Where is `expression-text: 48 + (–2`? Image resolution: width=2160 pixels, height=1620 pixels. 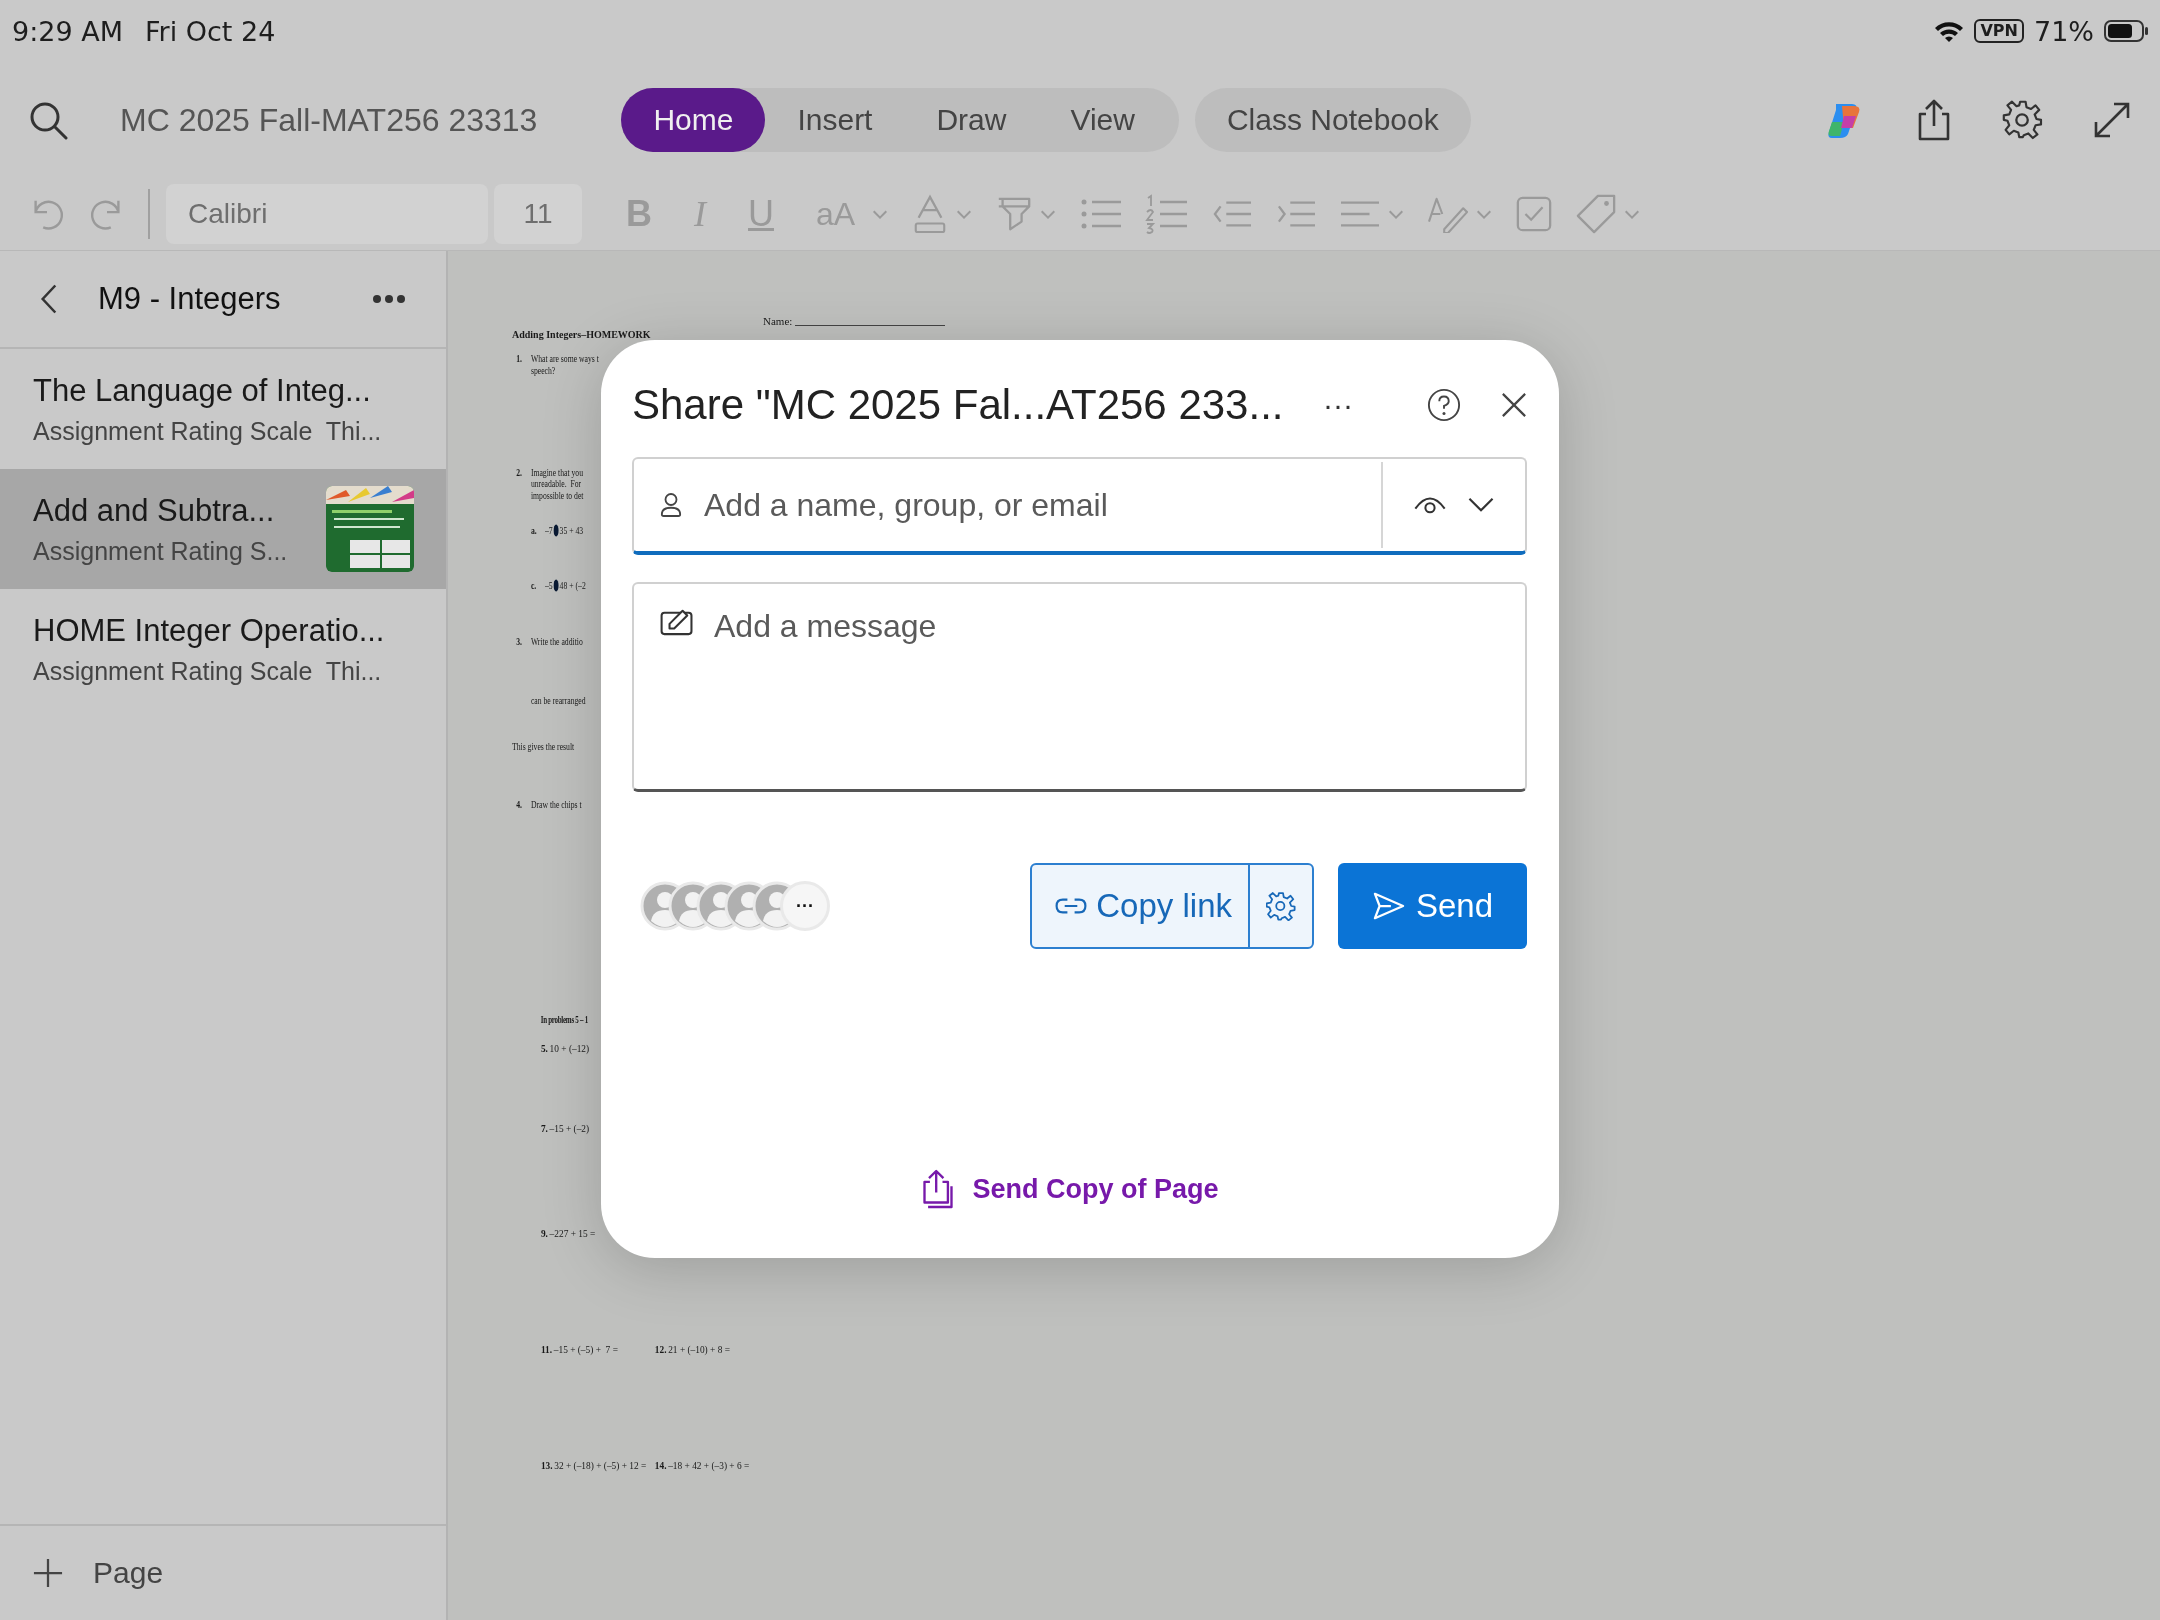 expression-text: 48 + (–2 is located at coordinates (572, 585).